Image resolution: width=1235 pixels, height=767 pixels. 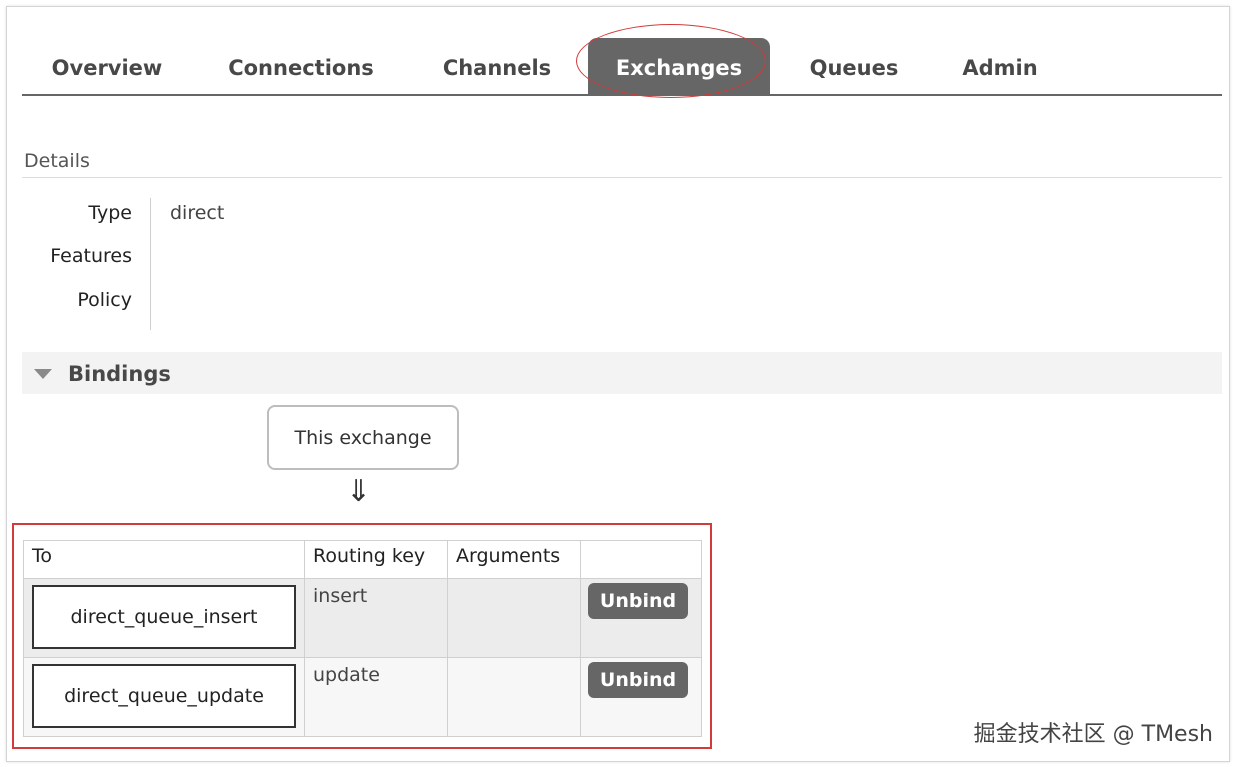 What do you see at coordinates (197, 213) in the screenshot?
I see `detail-value-type: direct` at bounding box center [197, 213].